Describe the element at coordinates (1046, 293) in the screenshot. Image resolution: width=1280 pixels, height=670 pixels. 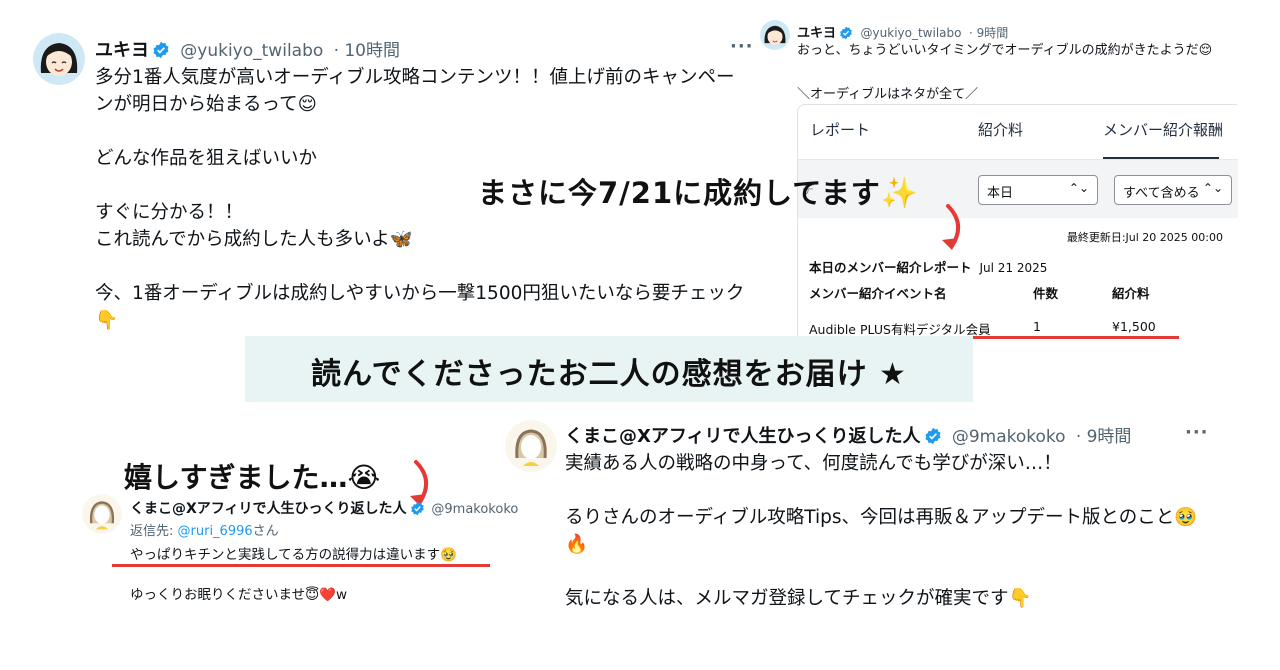
I see `col-count: 件数` at that location.